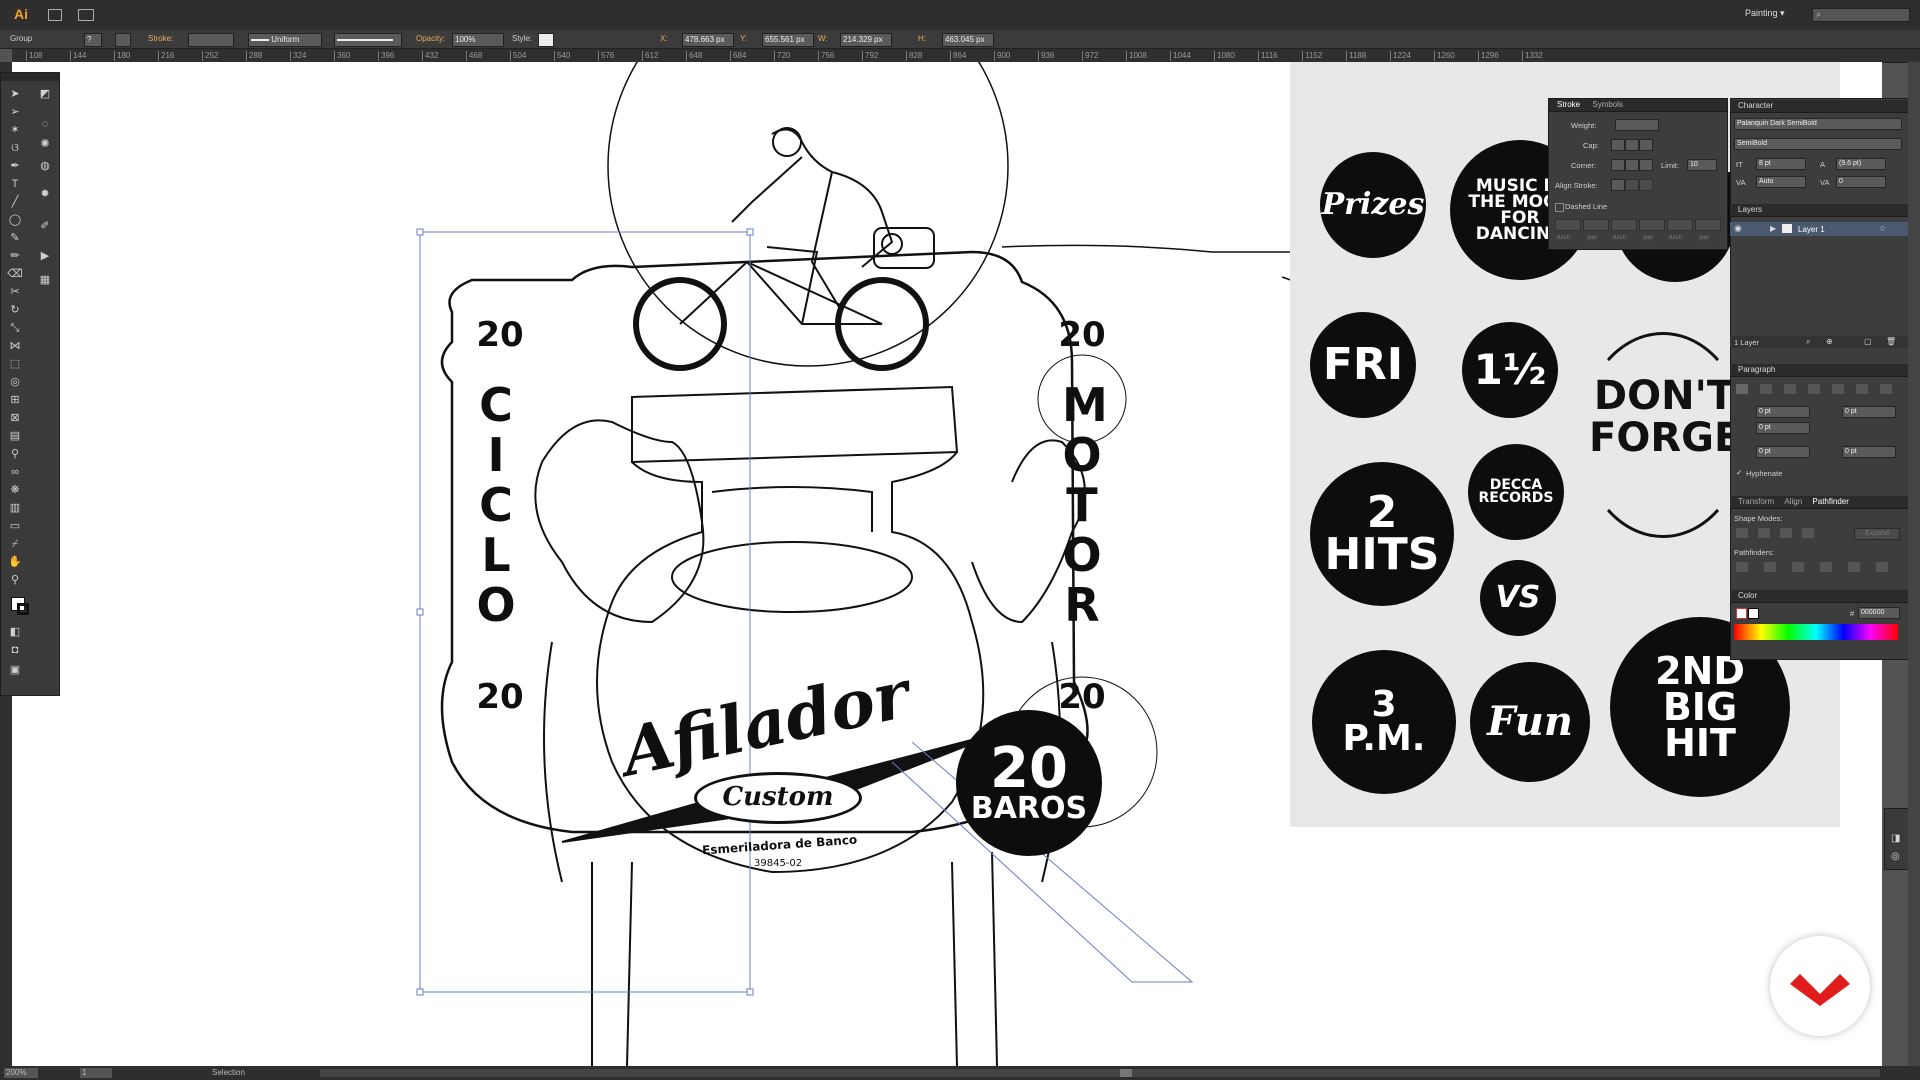 This screenshot has height=1080, width=1920. What do you see at coordinates (1854, 567) in the screenshot?
I see `outline-button` at bounding box center [1854, 567].